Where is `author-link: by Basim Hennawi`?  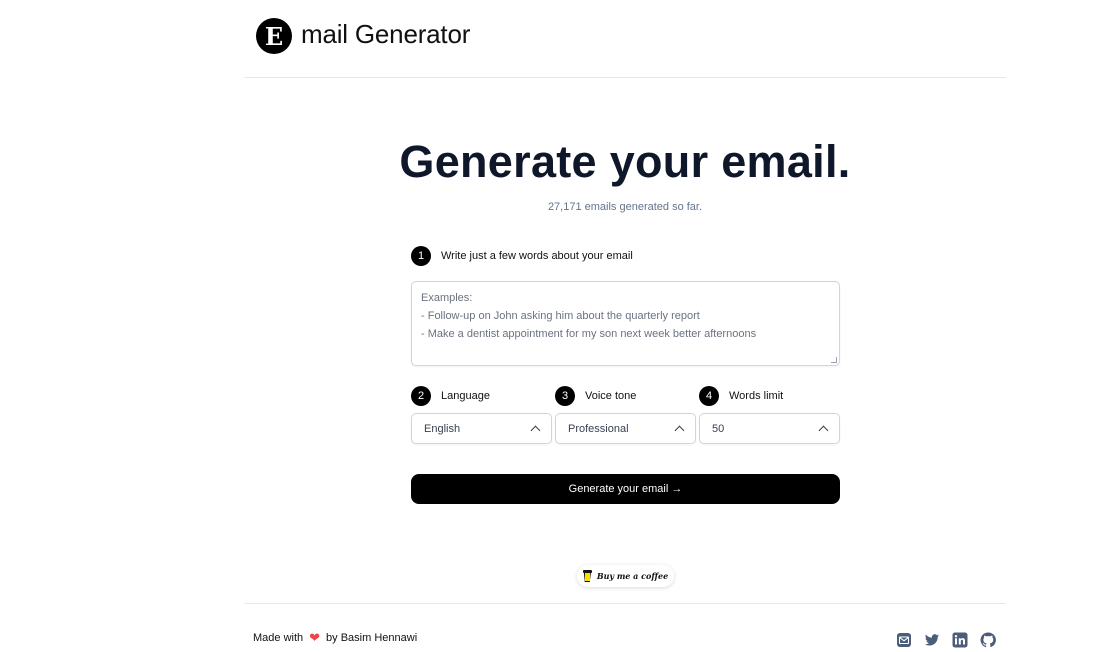
author-link: by Basim Hennawi is located at coordinates (371, 638).